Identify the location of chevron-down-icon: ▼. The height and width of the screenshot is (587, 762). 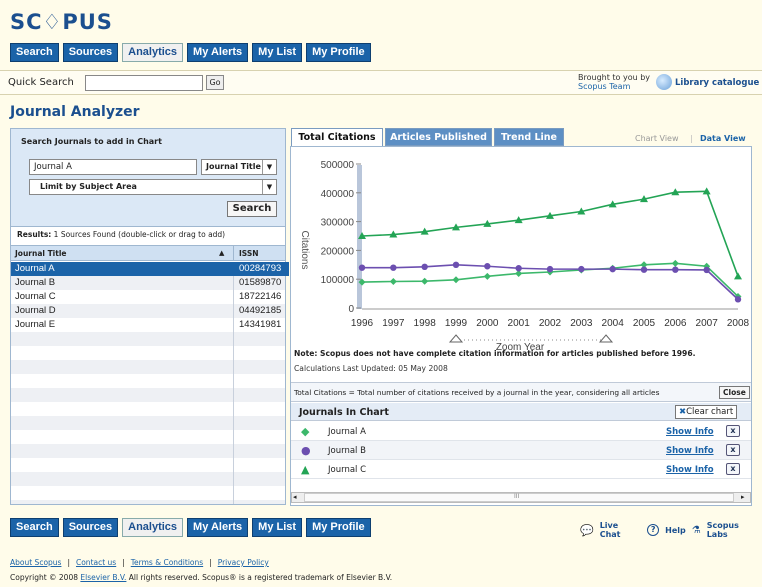
(269, 187).